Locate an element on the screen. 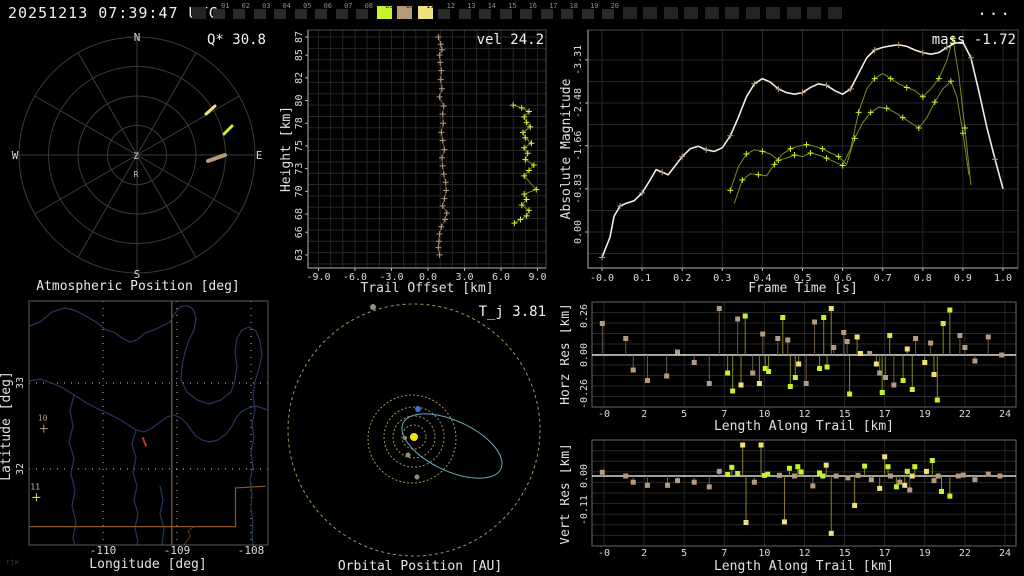 Image resolution: width=1024 pixels, height=576 pixels. camera-cell-03: 03 is located at coordinates (262, 12).